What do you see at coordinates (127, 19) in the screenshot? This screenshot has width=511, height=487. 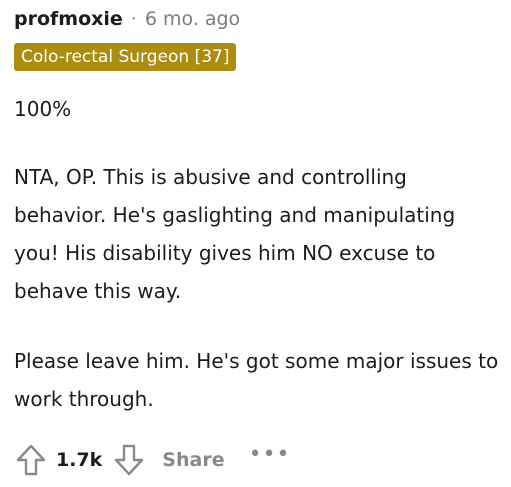 I see `comment-meta: profmoxie · 6 mo. ago` at bounding box center [127, 19].